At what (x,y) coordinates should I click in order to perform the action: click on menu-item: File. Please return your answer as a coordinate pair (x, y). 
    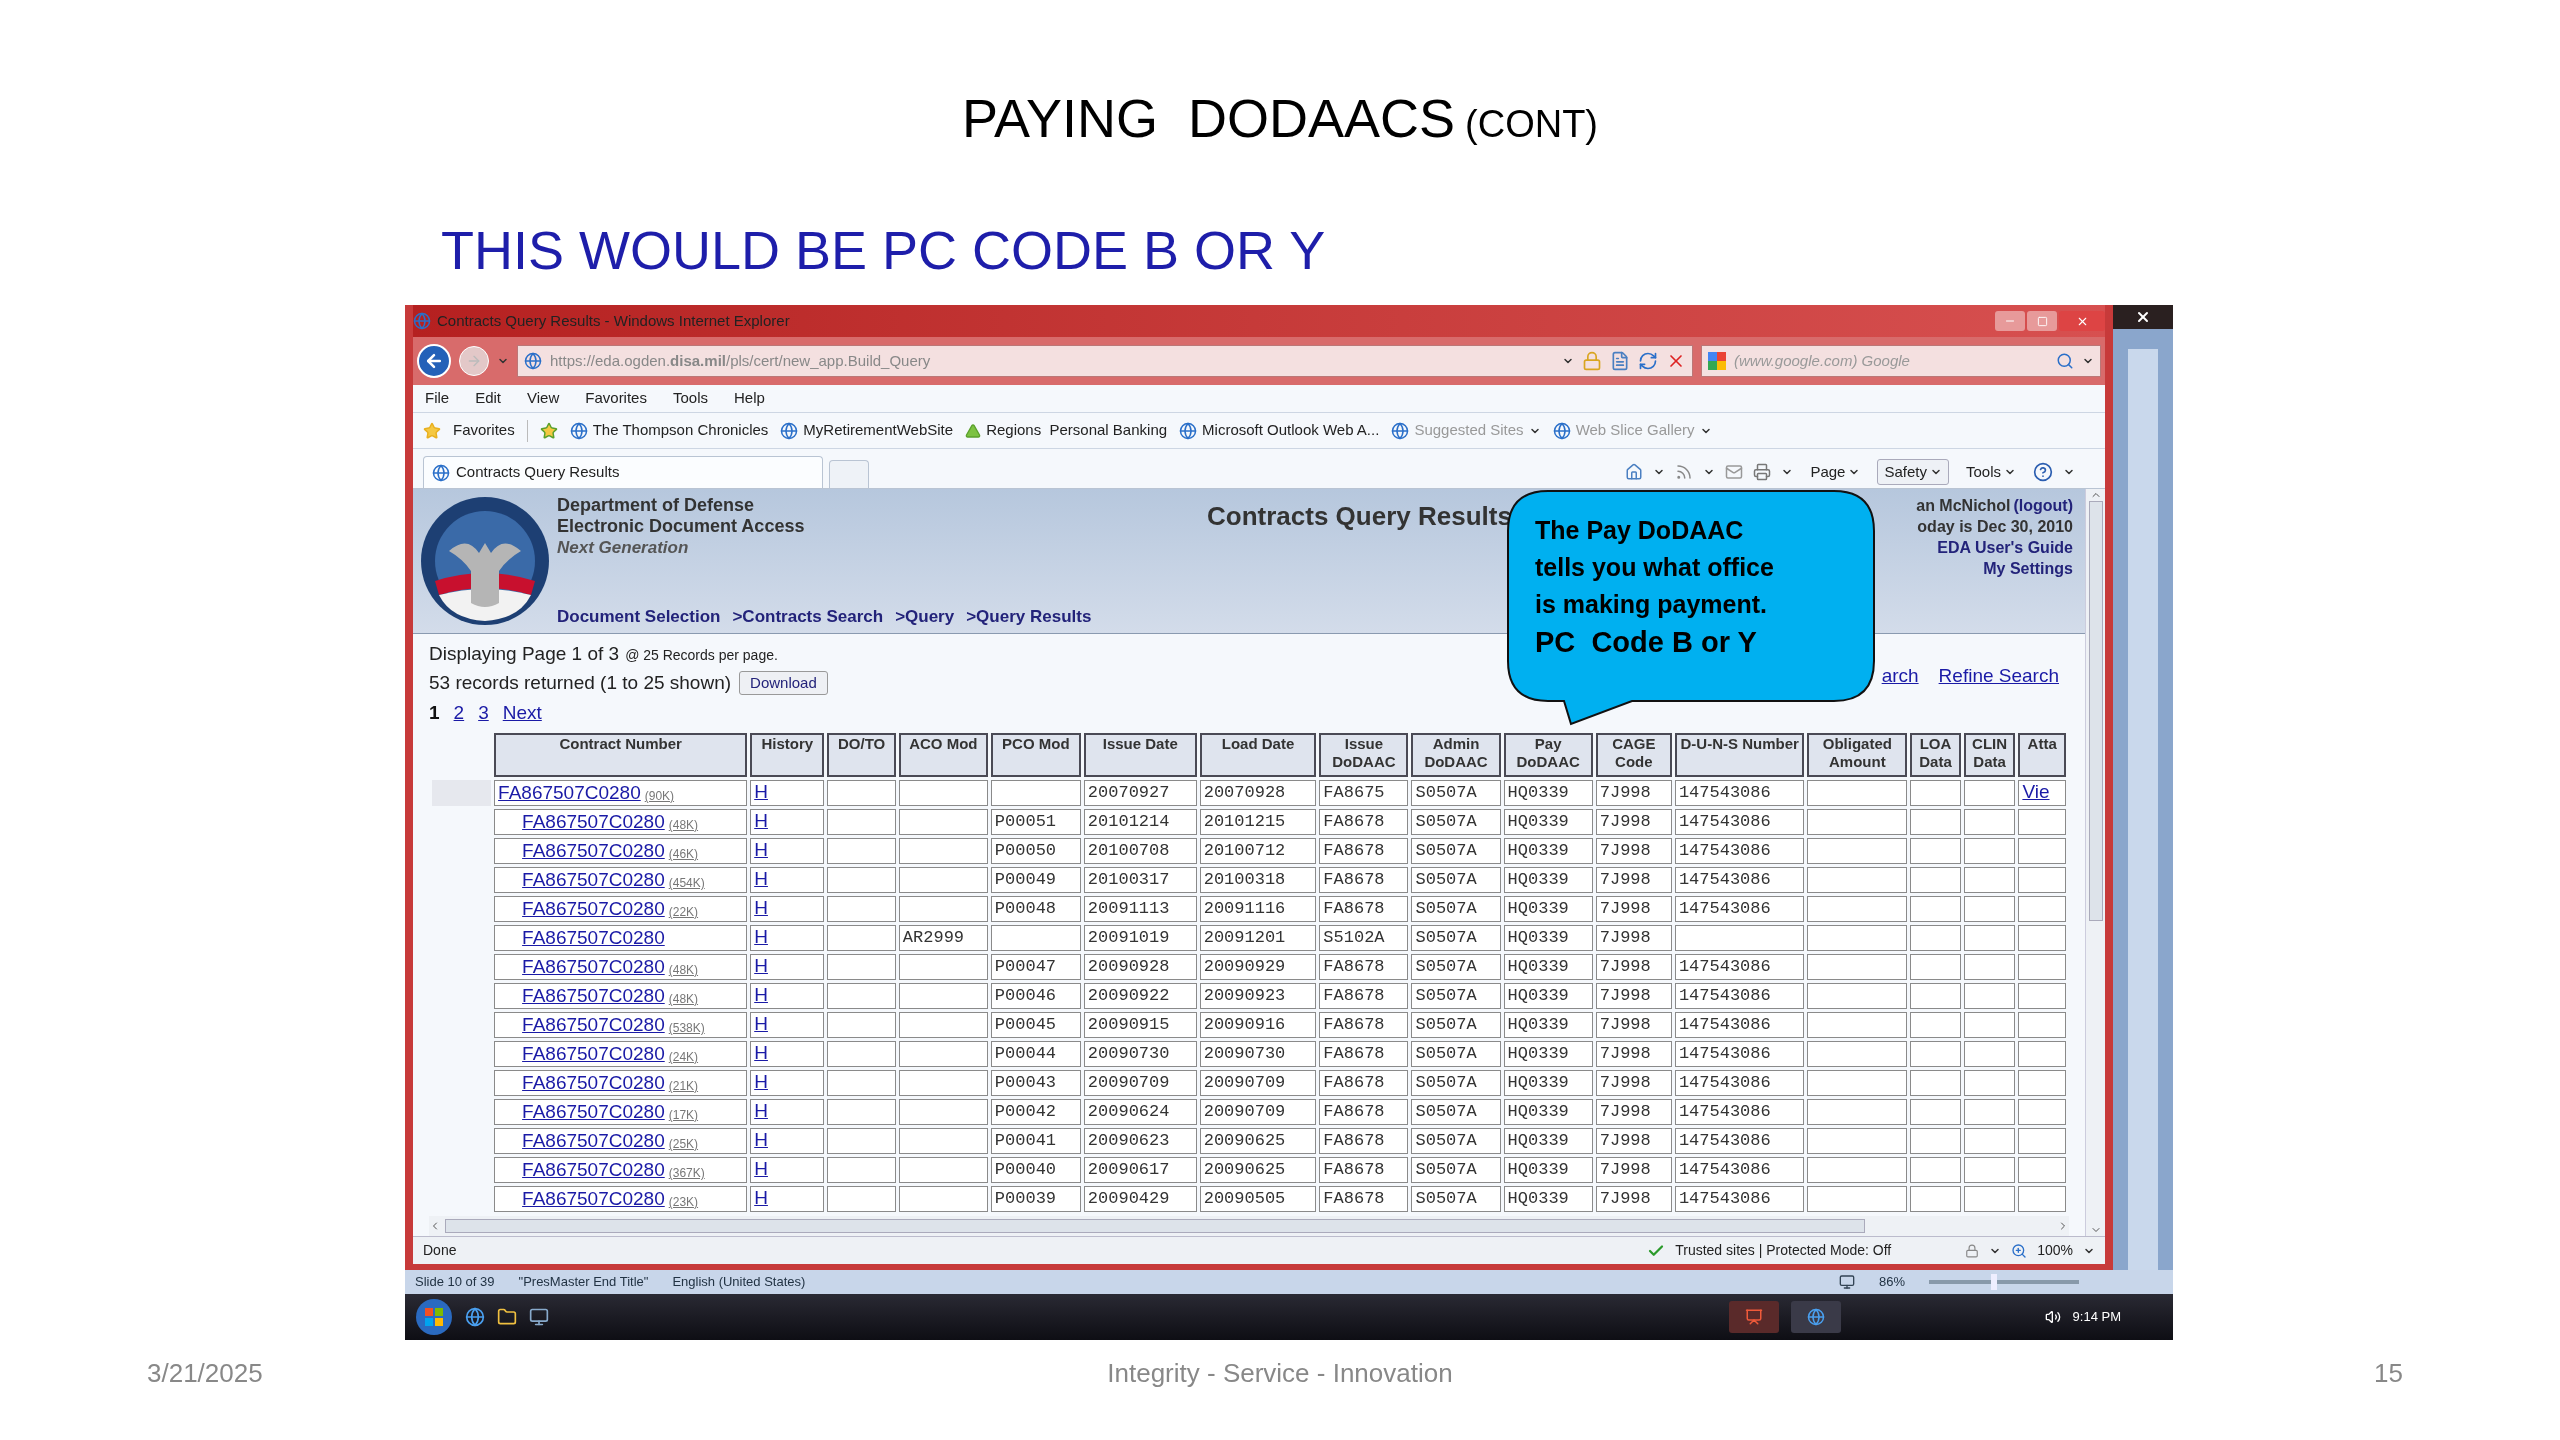
    Looking at the image, I should click on (437, 398).